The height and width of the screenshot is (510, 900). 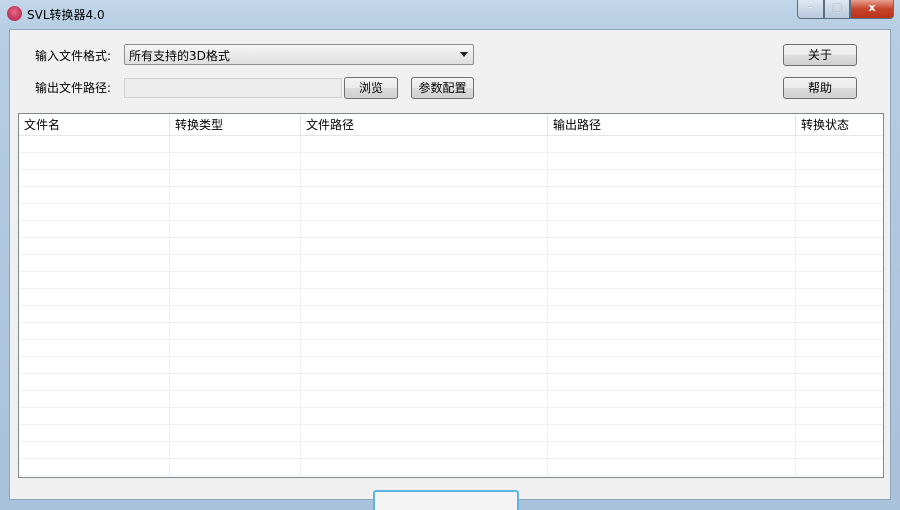 What do you see at coordinates (14, 13) in the screenshot?
I see `app-logo-icon` at bounding box center [14, 13].